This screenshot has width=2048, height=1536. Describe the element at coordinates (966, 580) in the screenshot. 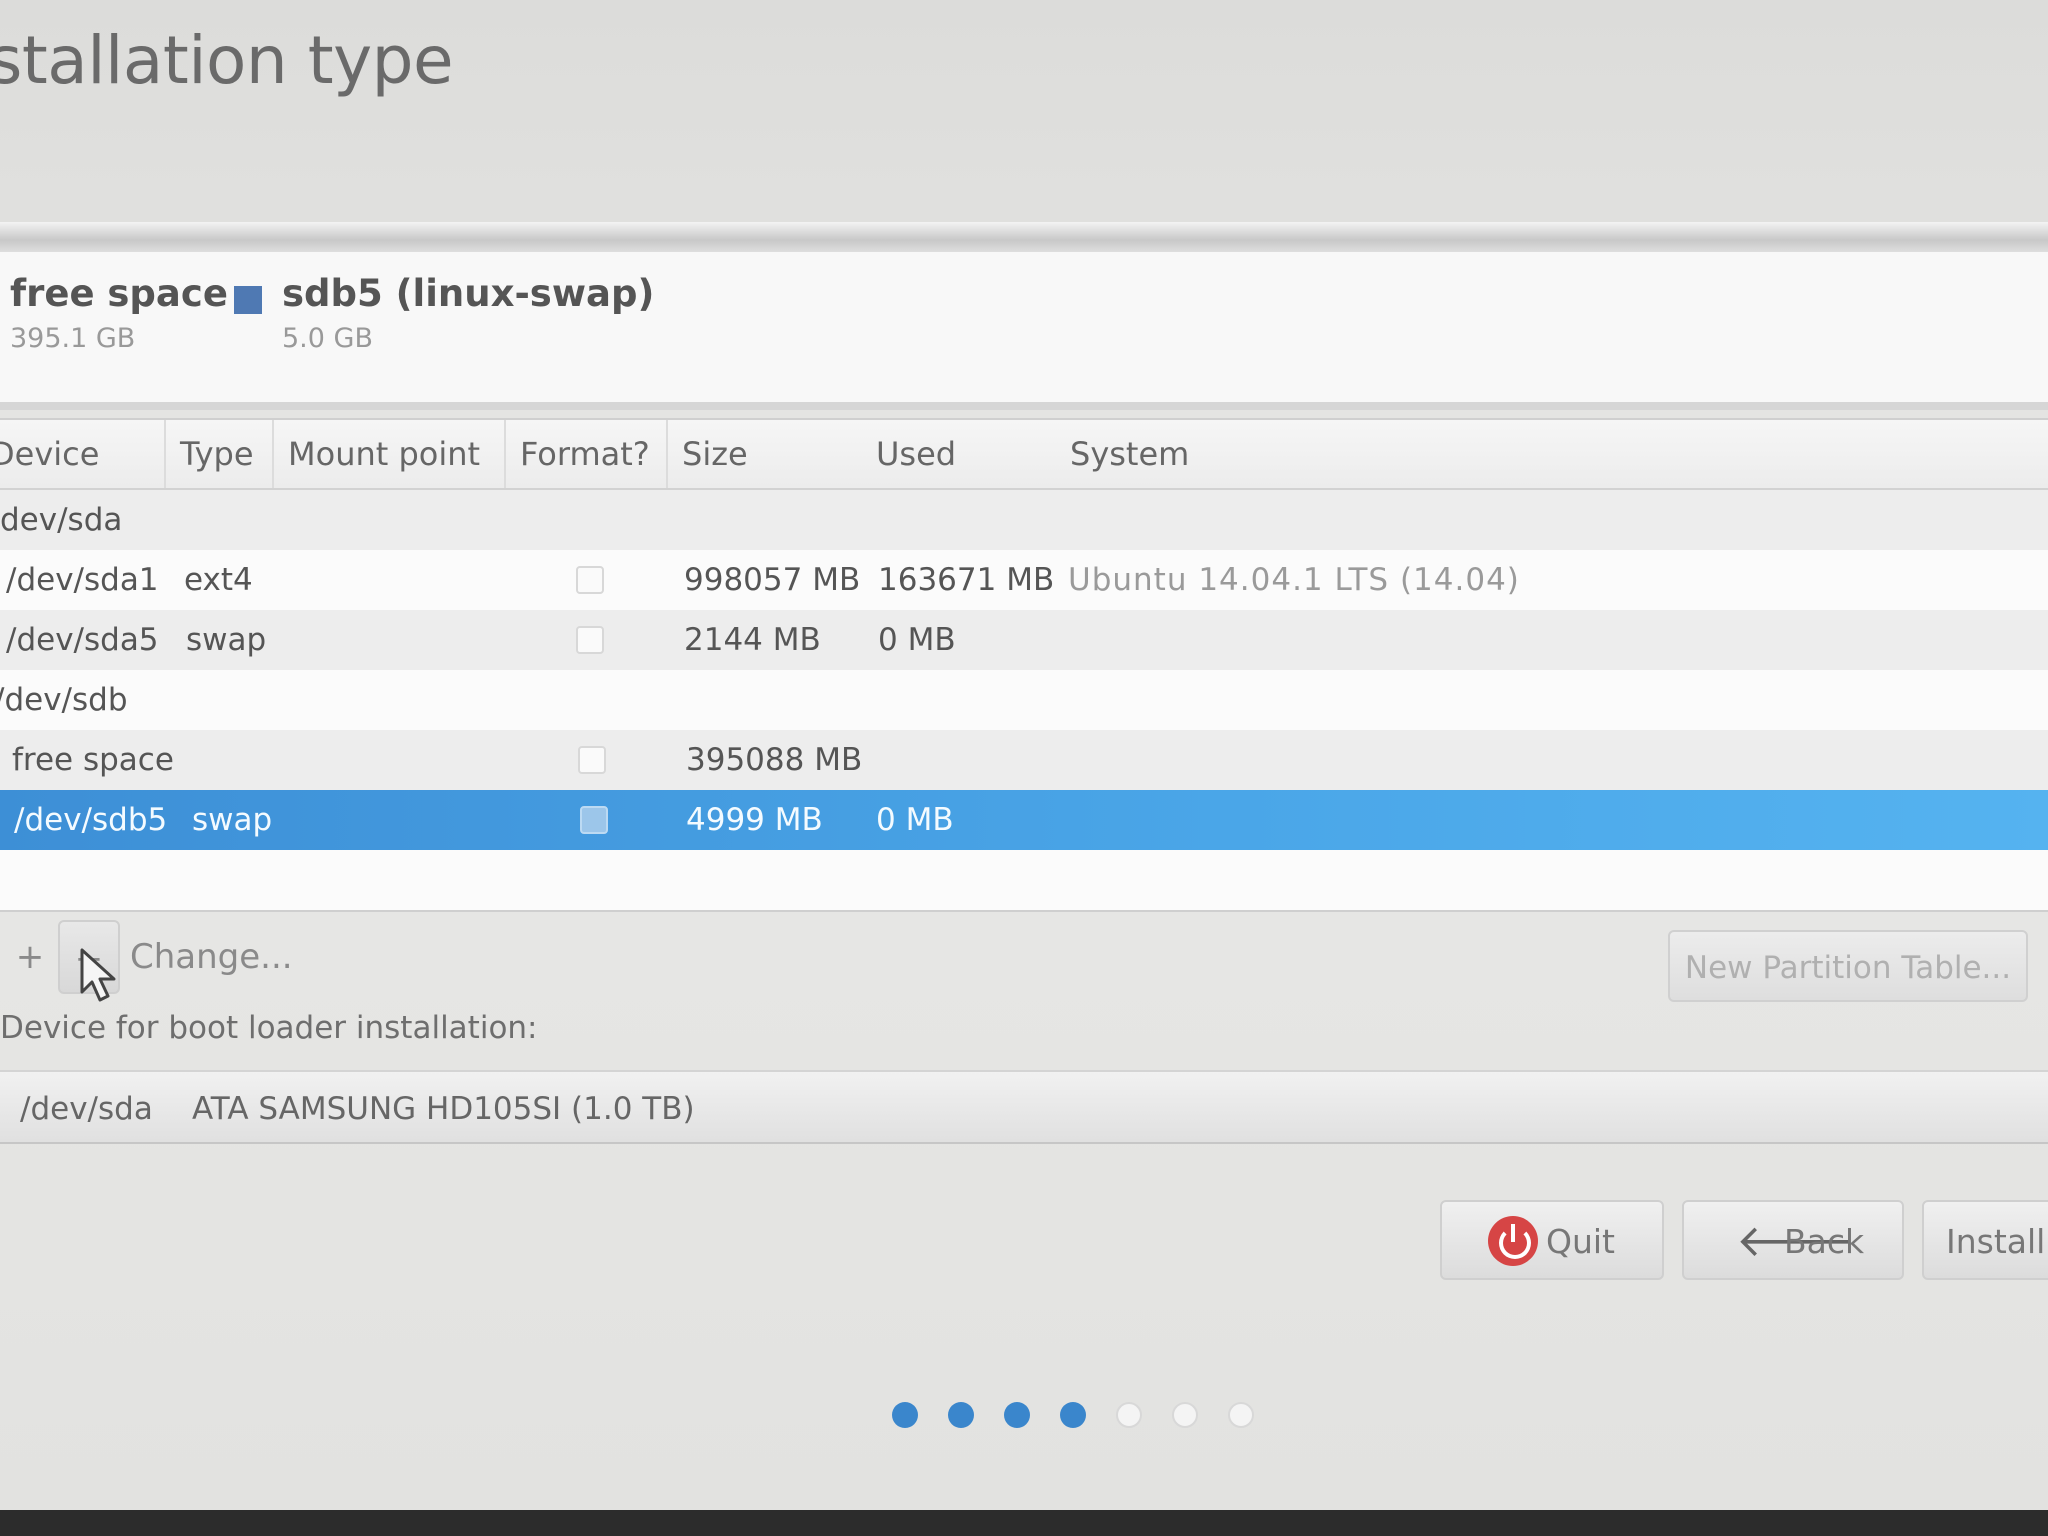

I see `used-cell: 163671 MB` at that location.